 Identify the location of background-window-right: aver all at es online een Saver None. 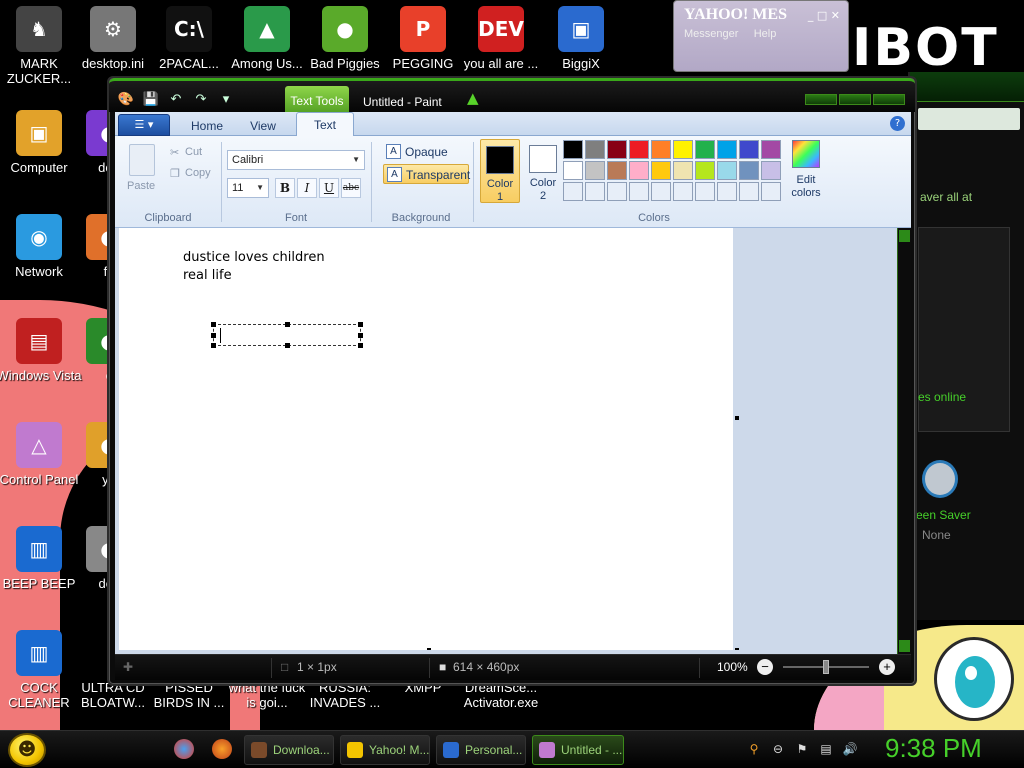
(966, 346).